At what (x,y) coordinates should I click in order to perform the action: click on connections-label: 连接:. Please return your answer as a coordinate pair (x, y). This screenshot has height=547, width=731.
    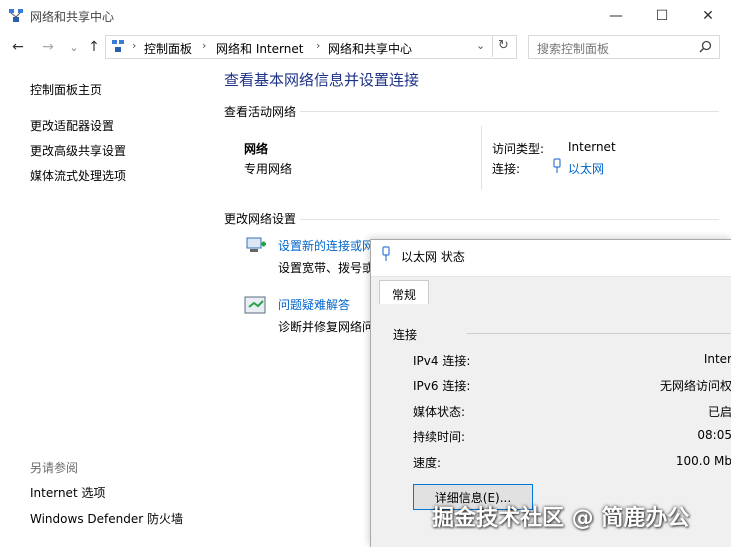
    Looking at the image, I should click on (506, 169).